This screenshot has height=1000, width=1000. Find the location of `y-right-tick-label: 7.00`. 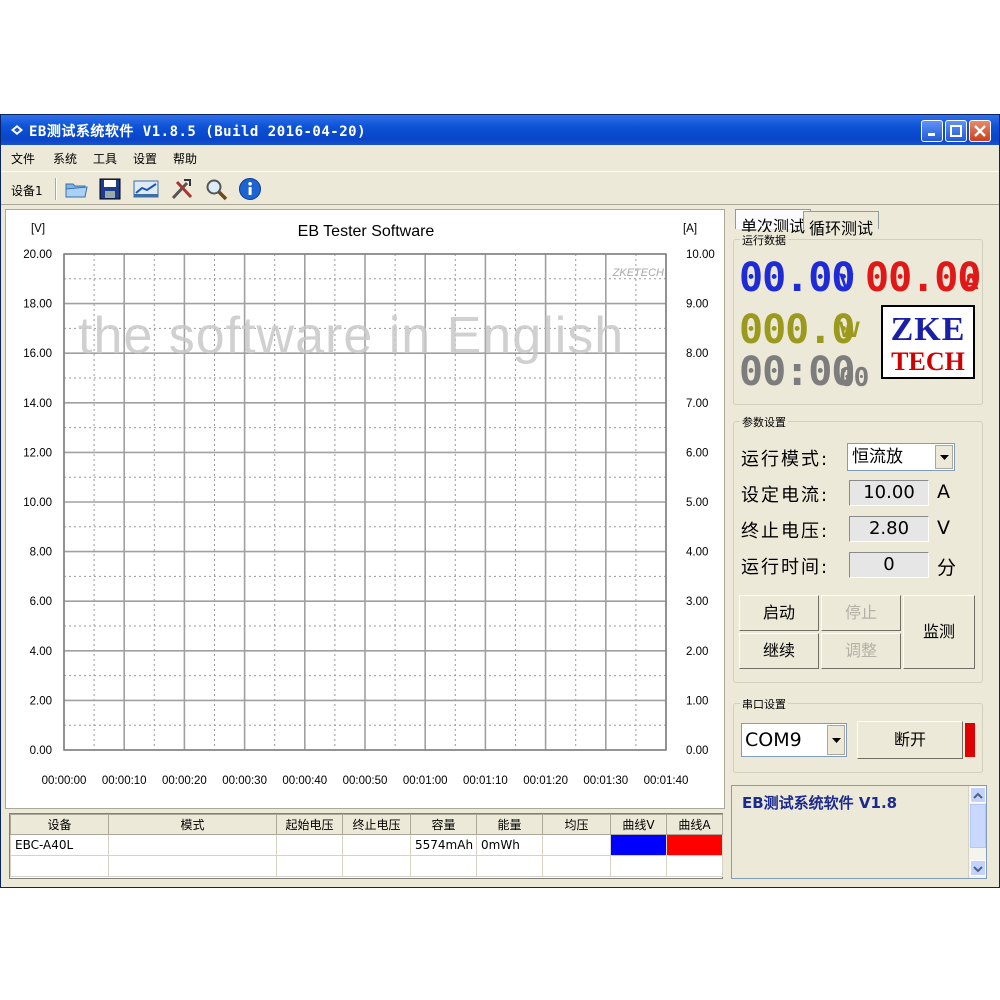

y-right-tick-label: 7.00 is located at coordinates (697, 404).